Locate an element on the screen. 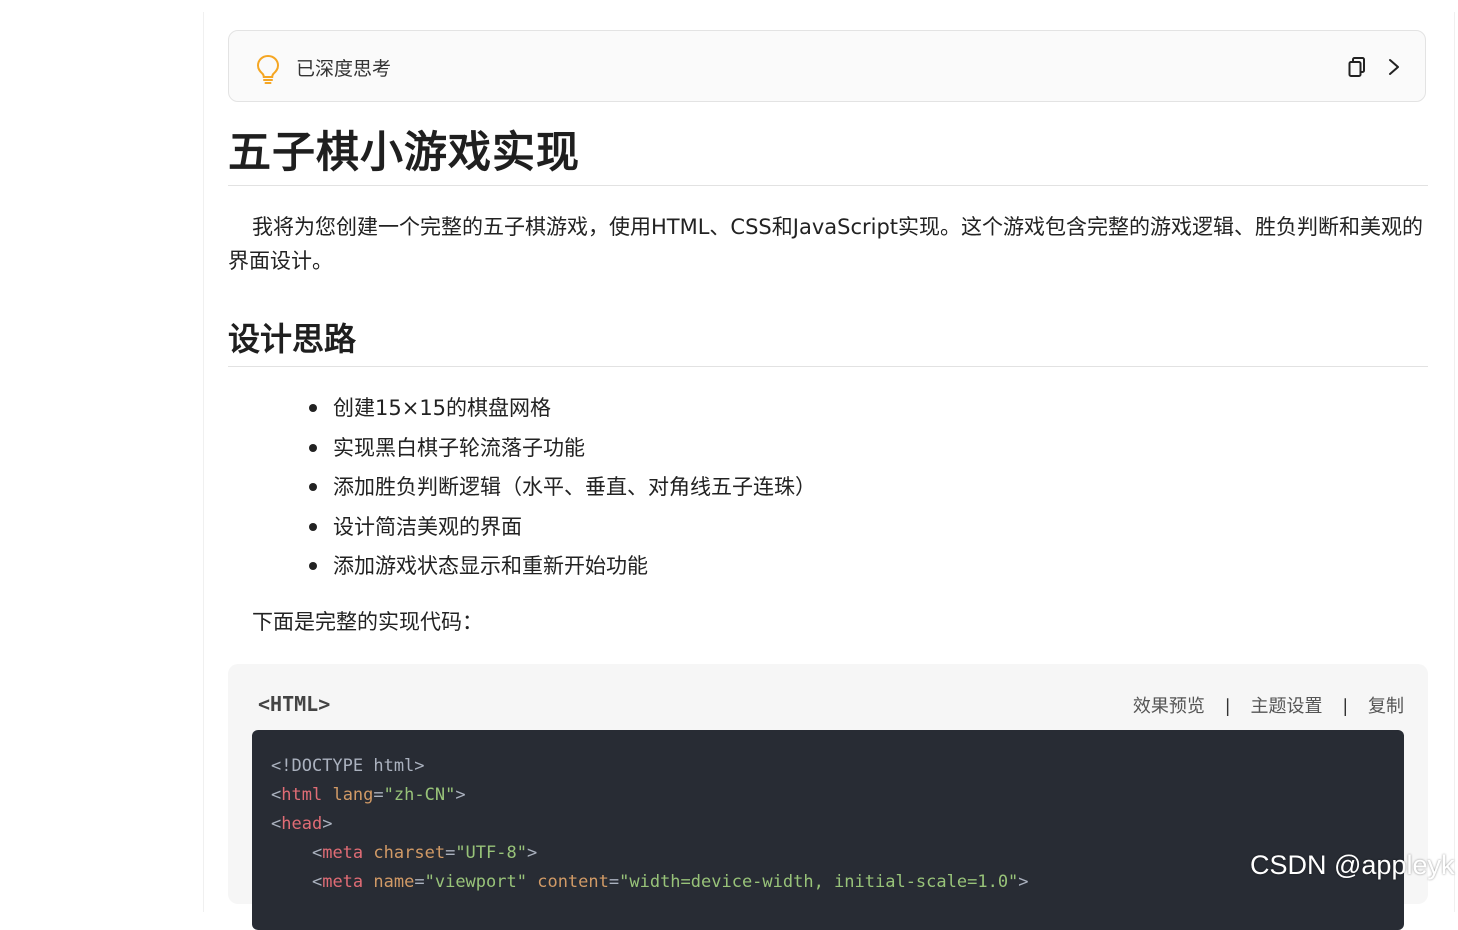 Image resolution: width=1458 pixels, height=930 pixels. deep-thinking-label: 已深度思考 is located at coordinates (344, 69).